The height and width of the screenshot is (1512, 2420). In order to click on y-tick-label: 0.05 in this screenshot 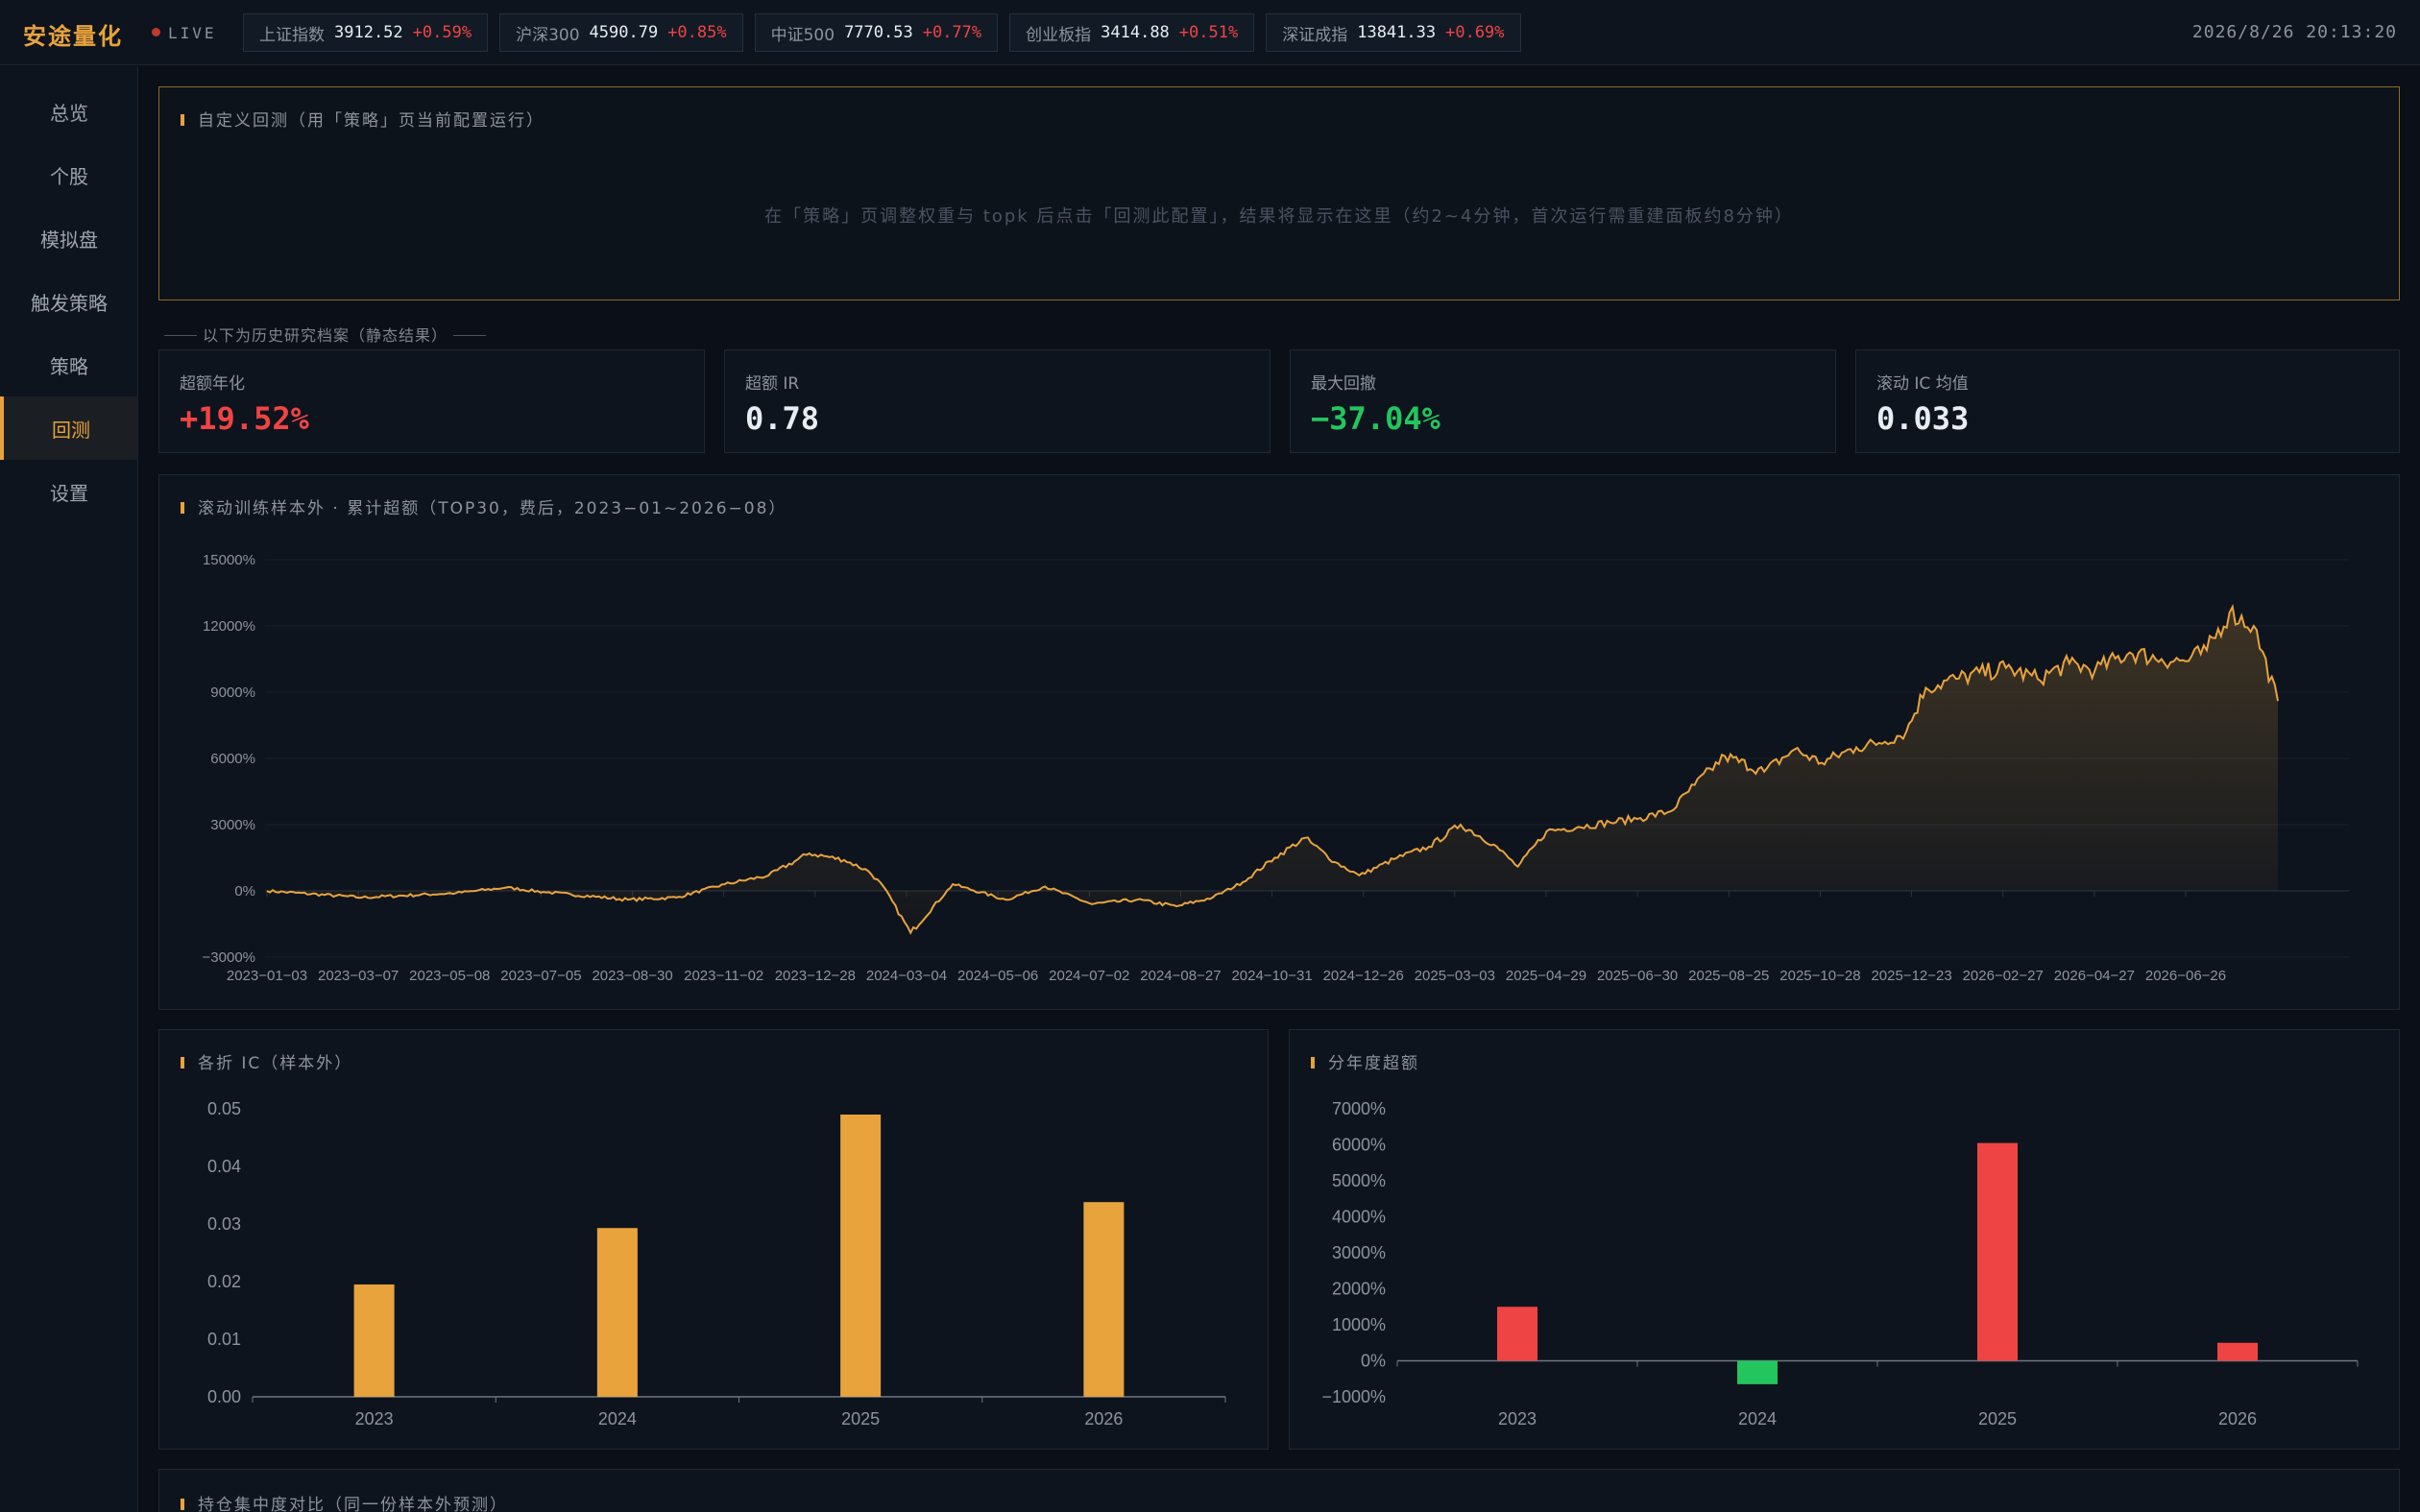, I will do `click(224, 1108)`.